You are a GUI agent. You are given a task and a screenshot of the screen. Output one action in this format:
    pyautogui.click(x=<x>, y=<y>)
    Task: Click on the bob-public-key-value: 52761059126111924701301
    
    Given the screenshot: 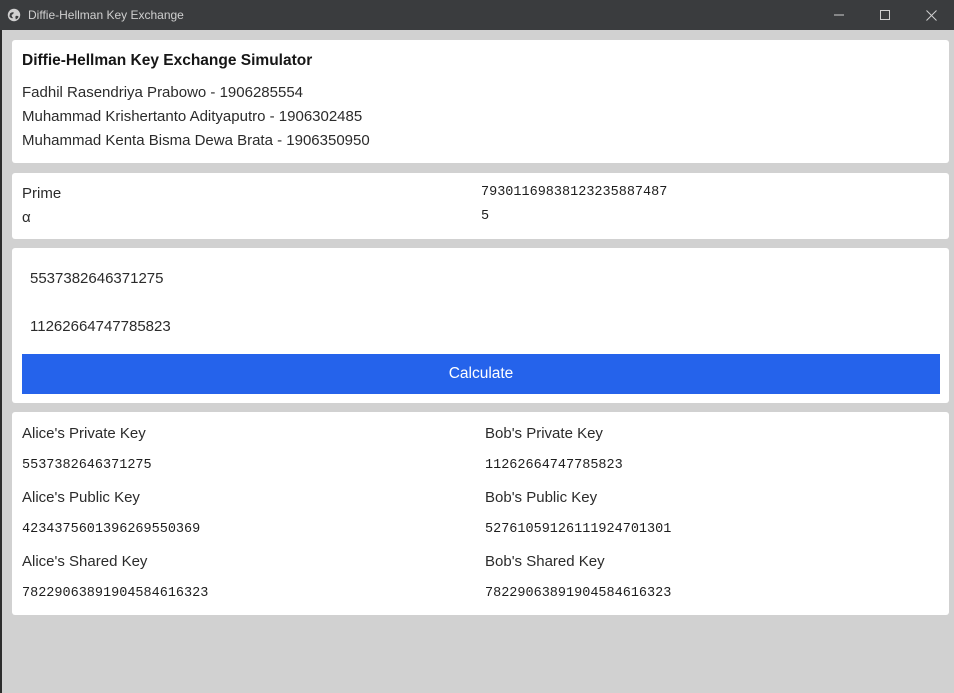 What is the action you would take?
    pyautogui.click(x=578, y=529)
    